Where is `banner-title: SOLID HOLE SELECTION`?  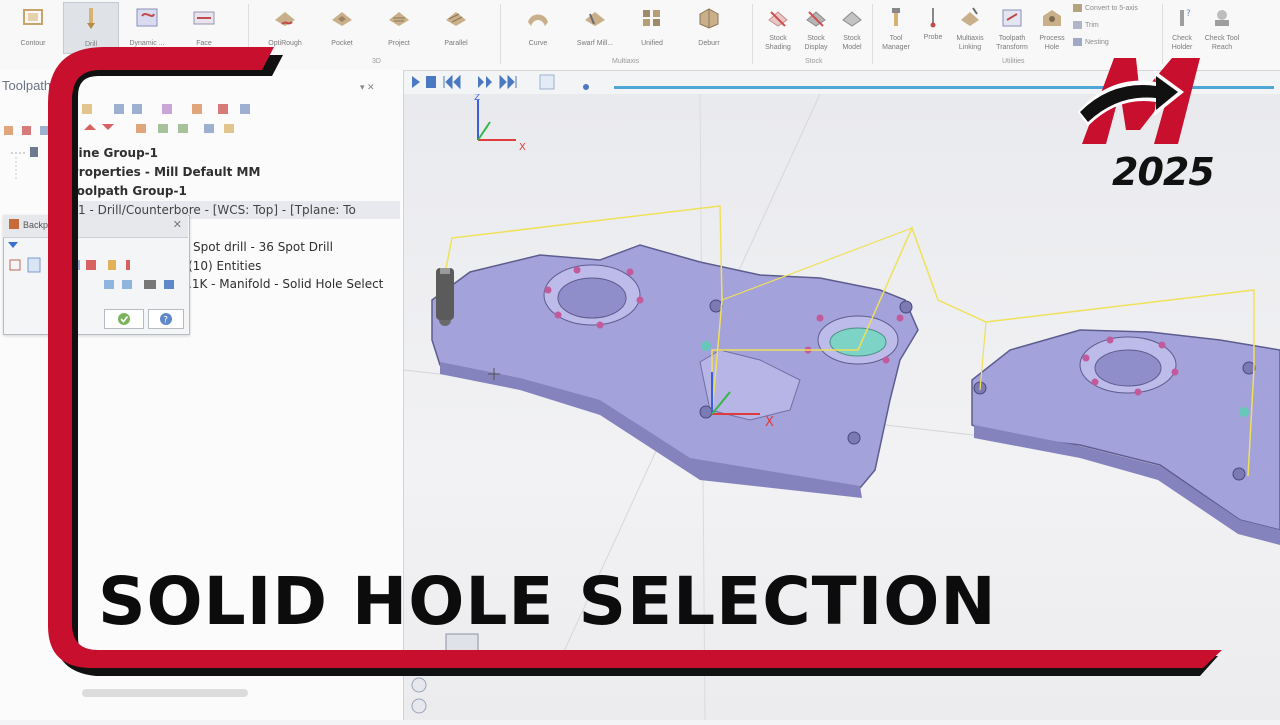
banner-title: SOLID HOLE SELECTION is located at coordinates (547, 601).